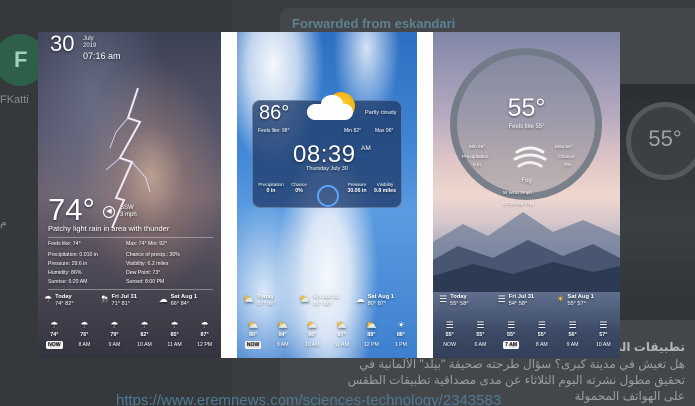 The image size is (695, 406). I want to click on hourly-item: ⛅ 88° 12 PM, so click(371, 338).